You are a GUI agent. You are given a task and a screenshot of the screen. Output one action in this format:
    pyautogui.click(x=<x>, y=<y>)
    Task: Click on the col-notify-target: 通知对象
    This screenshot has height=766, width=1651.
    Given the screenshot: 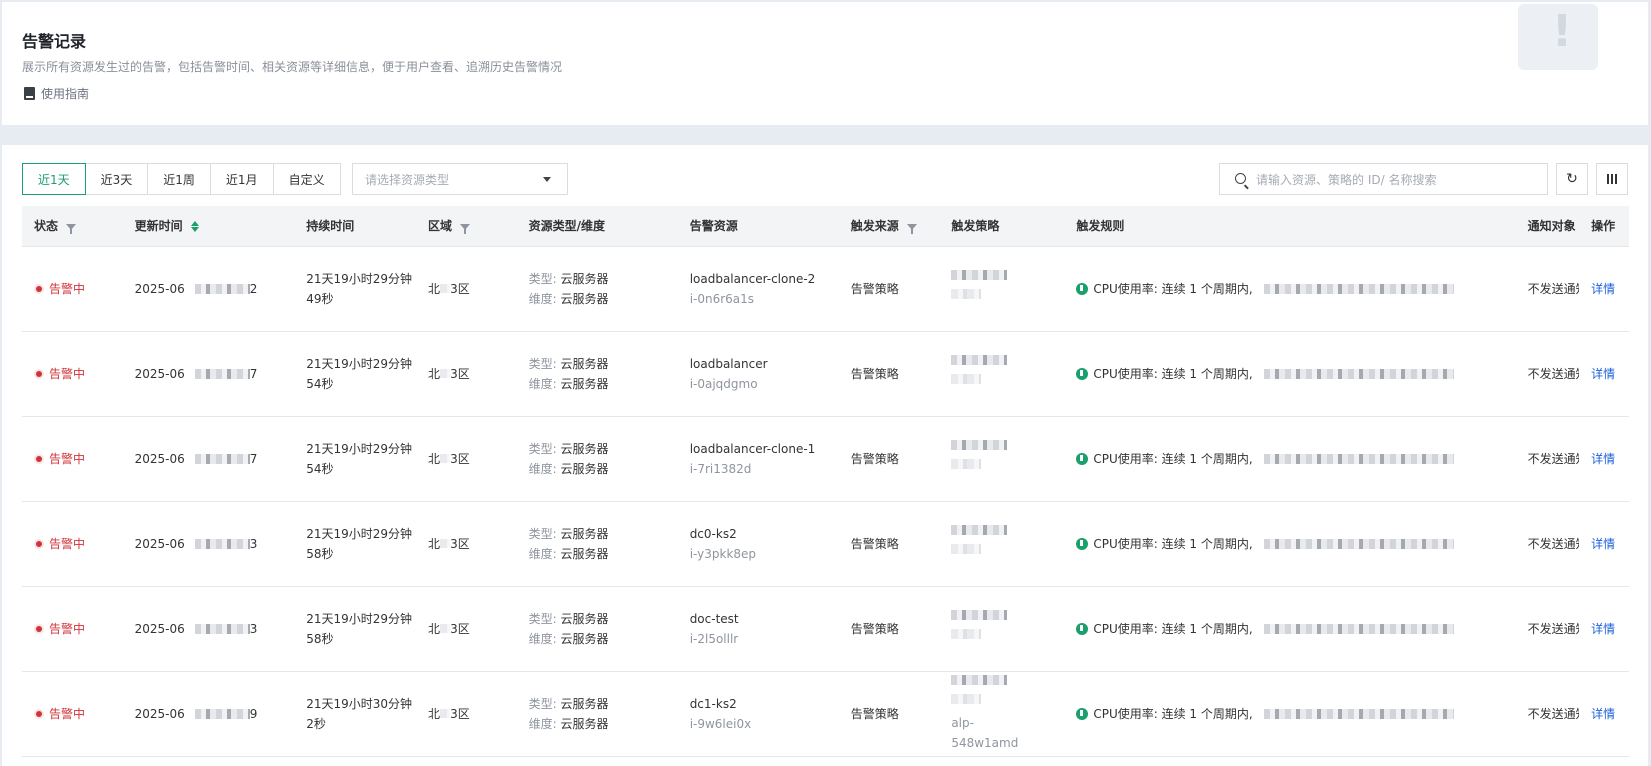 What is the action you would take?
    pyautogui.click(x=1547, y=226)
    